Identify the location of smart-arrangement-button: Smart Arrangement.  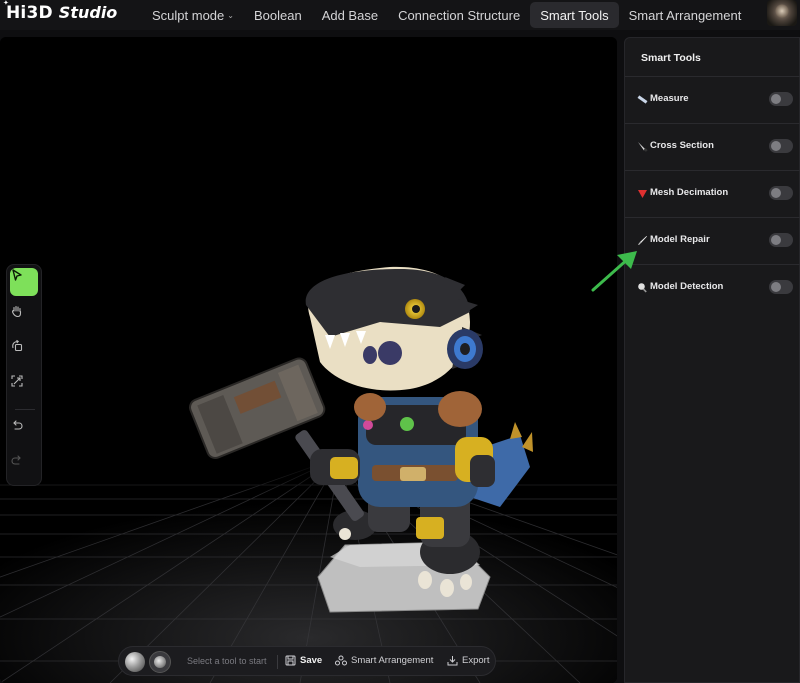
(384, 660).